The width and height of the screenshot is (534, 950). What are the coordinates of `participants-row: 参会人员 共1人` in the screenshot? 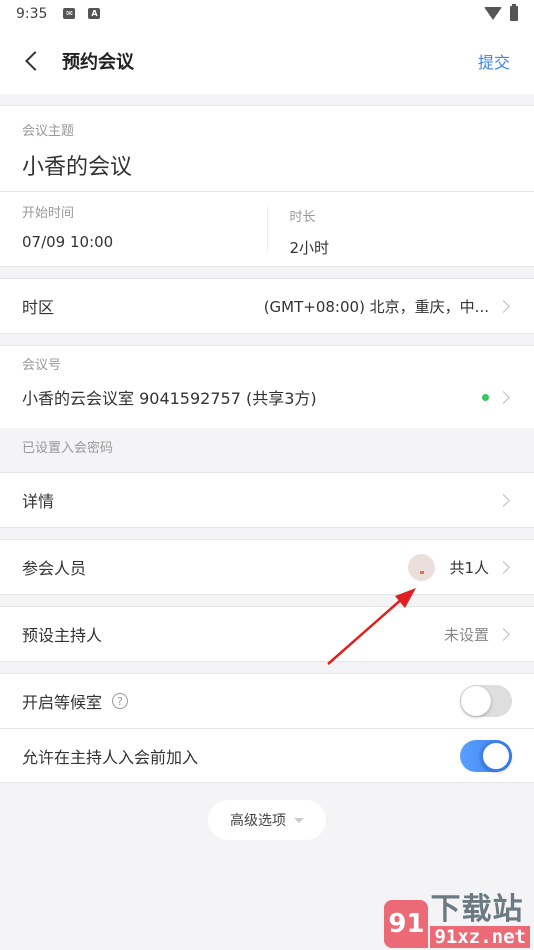 It's located at (267, 567).